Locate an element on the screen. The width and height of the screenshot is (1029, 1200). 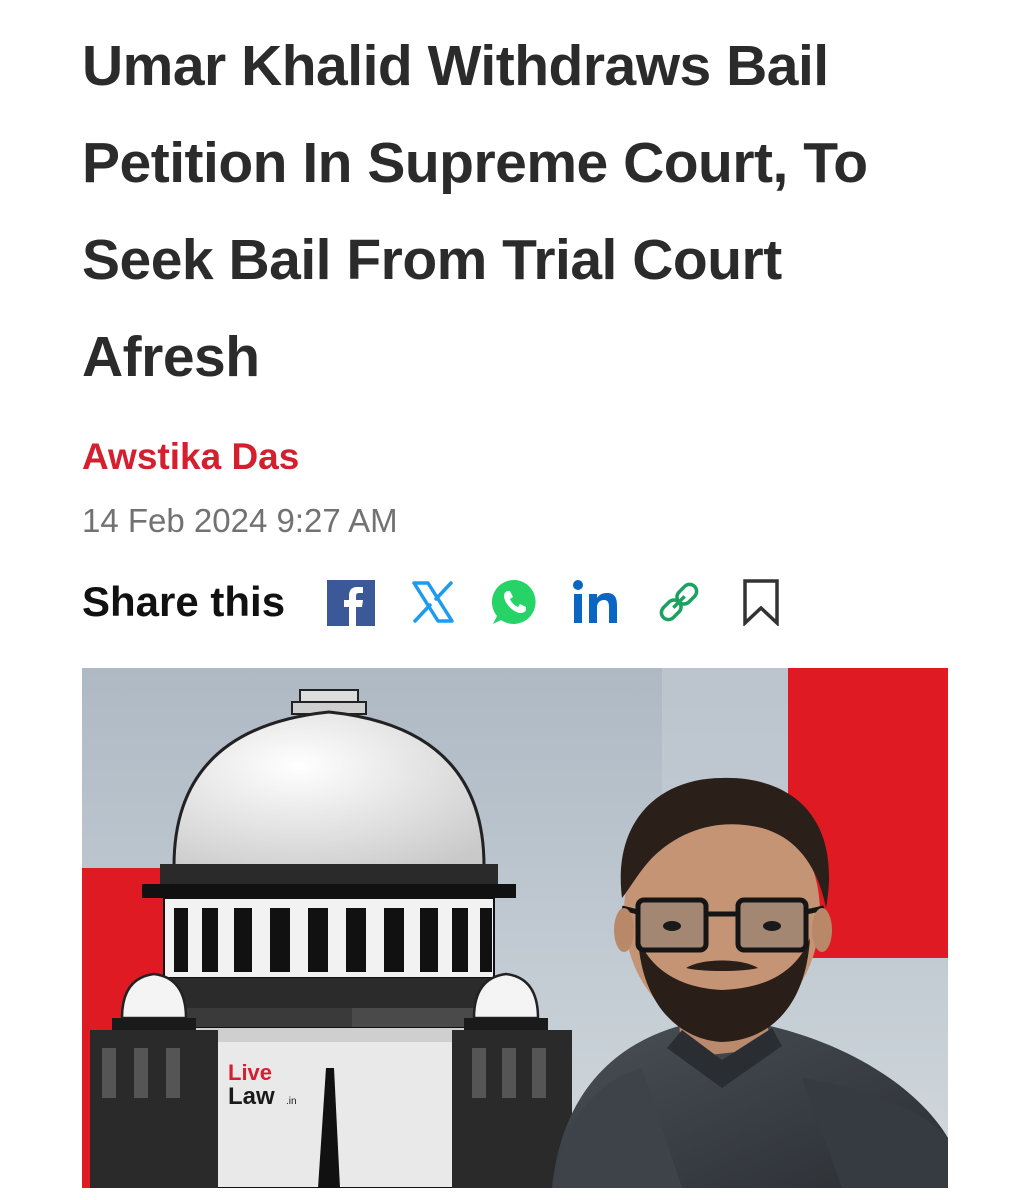
linkedin-share-button is located at coordinates (597, 602).